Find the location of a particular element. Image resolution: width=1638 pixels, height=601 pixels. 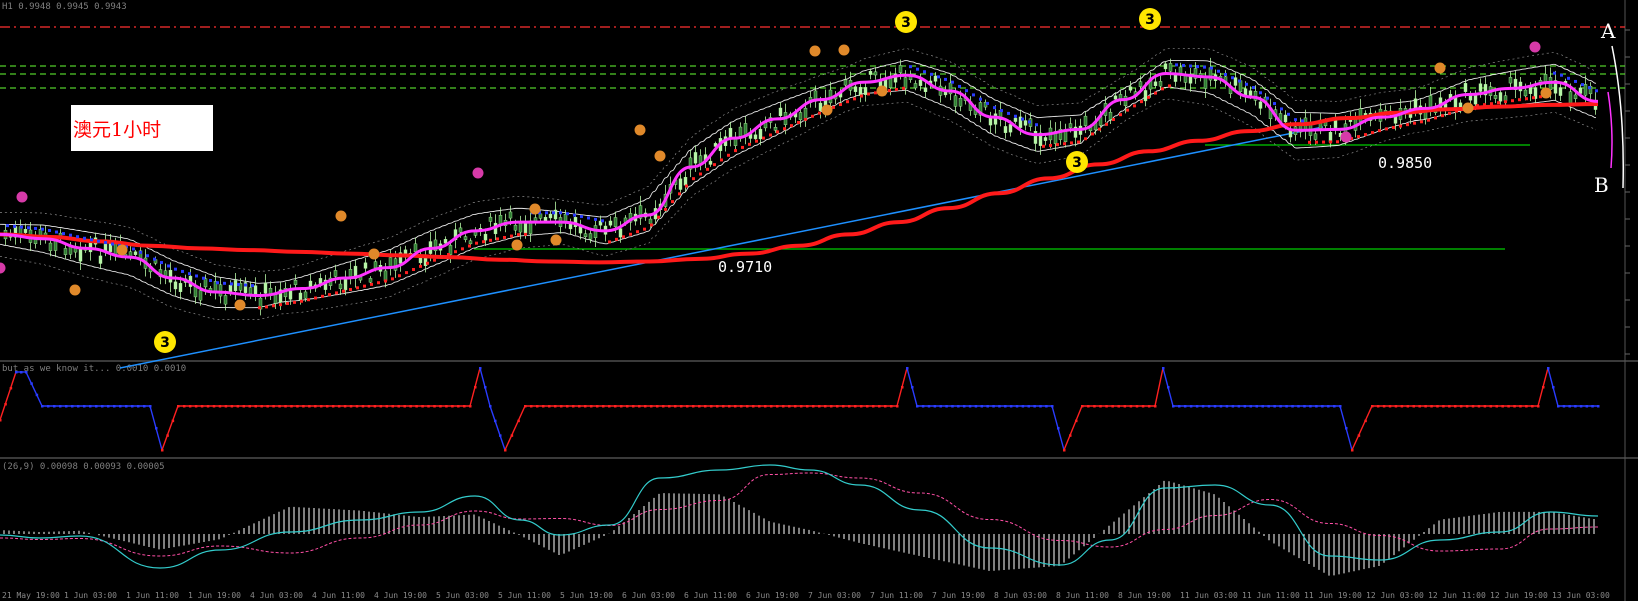

oscillator-line is located at coordinates (1073, 428).